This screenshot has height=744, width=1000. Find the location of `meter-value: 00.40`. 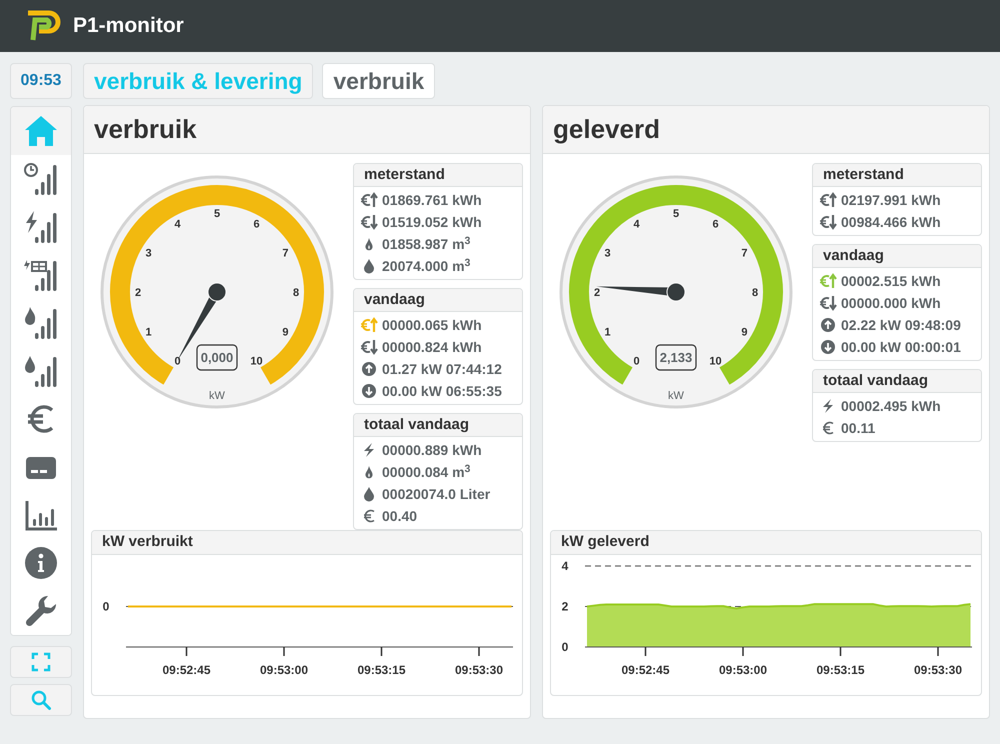

meter-value: 00.40 is located at coordinates (400, 516).